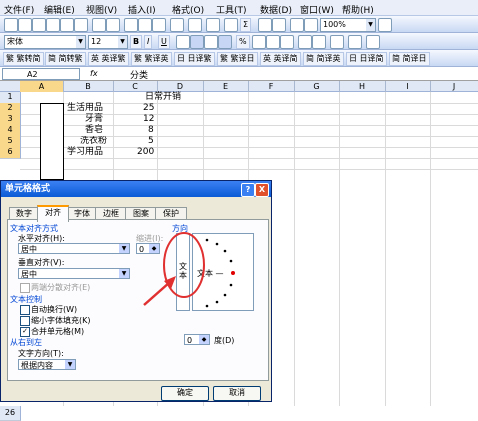 The width and height of the screenshot is (478, 421). I want to click on column-header: F, so click(271, 86).